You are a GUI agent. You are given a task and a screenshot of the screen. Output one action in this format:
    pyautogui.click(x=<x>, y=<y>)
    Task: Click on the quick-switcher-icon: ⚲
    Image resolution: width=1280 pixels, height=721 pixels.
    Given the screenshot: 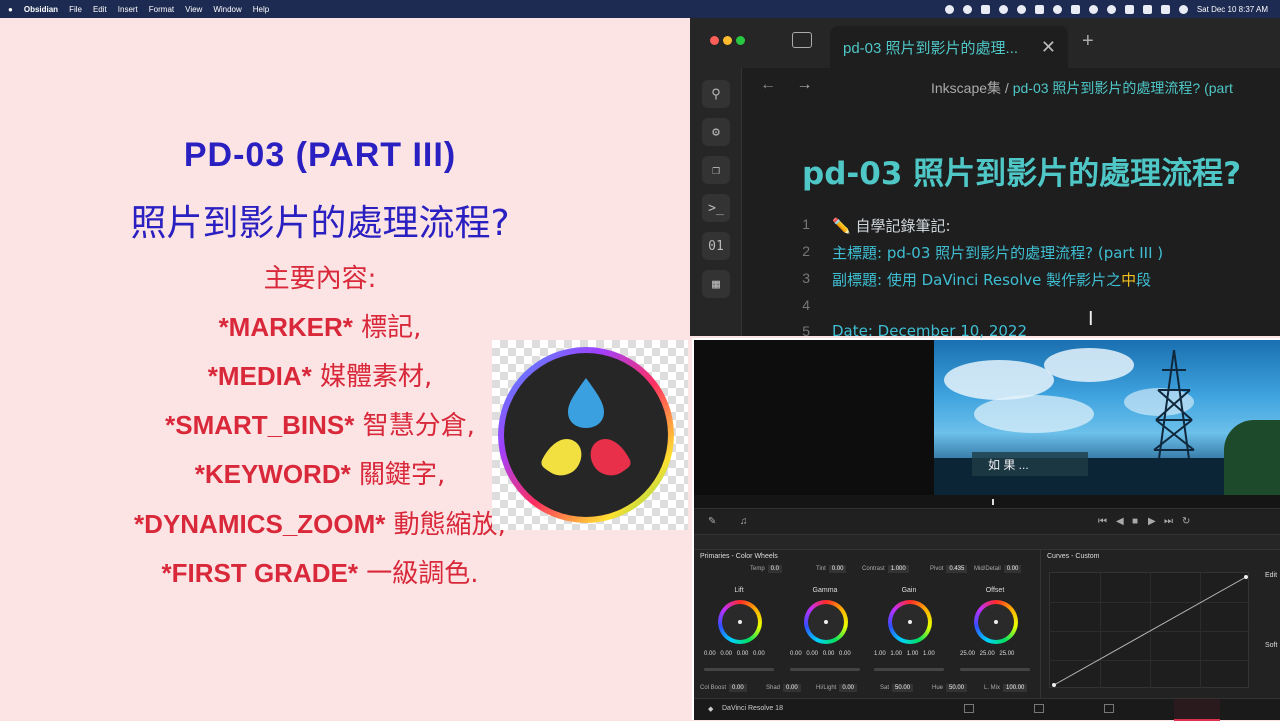 What is the action you would take?
    pyautogui.click(x=716, y=94)
    